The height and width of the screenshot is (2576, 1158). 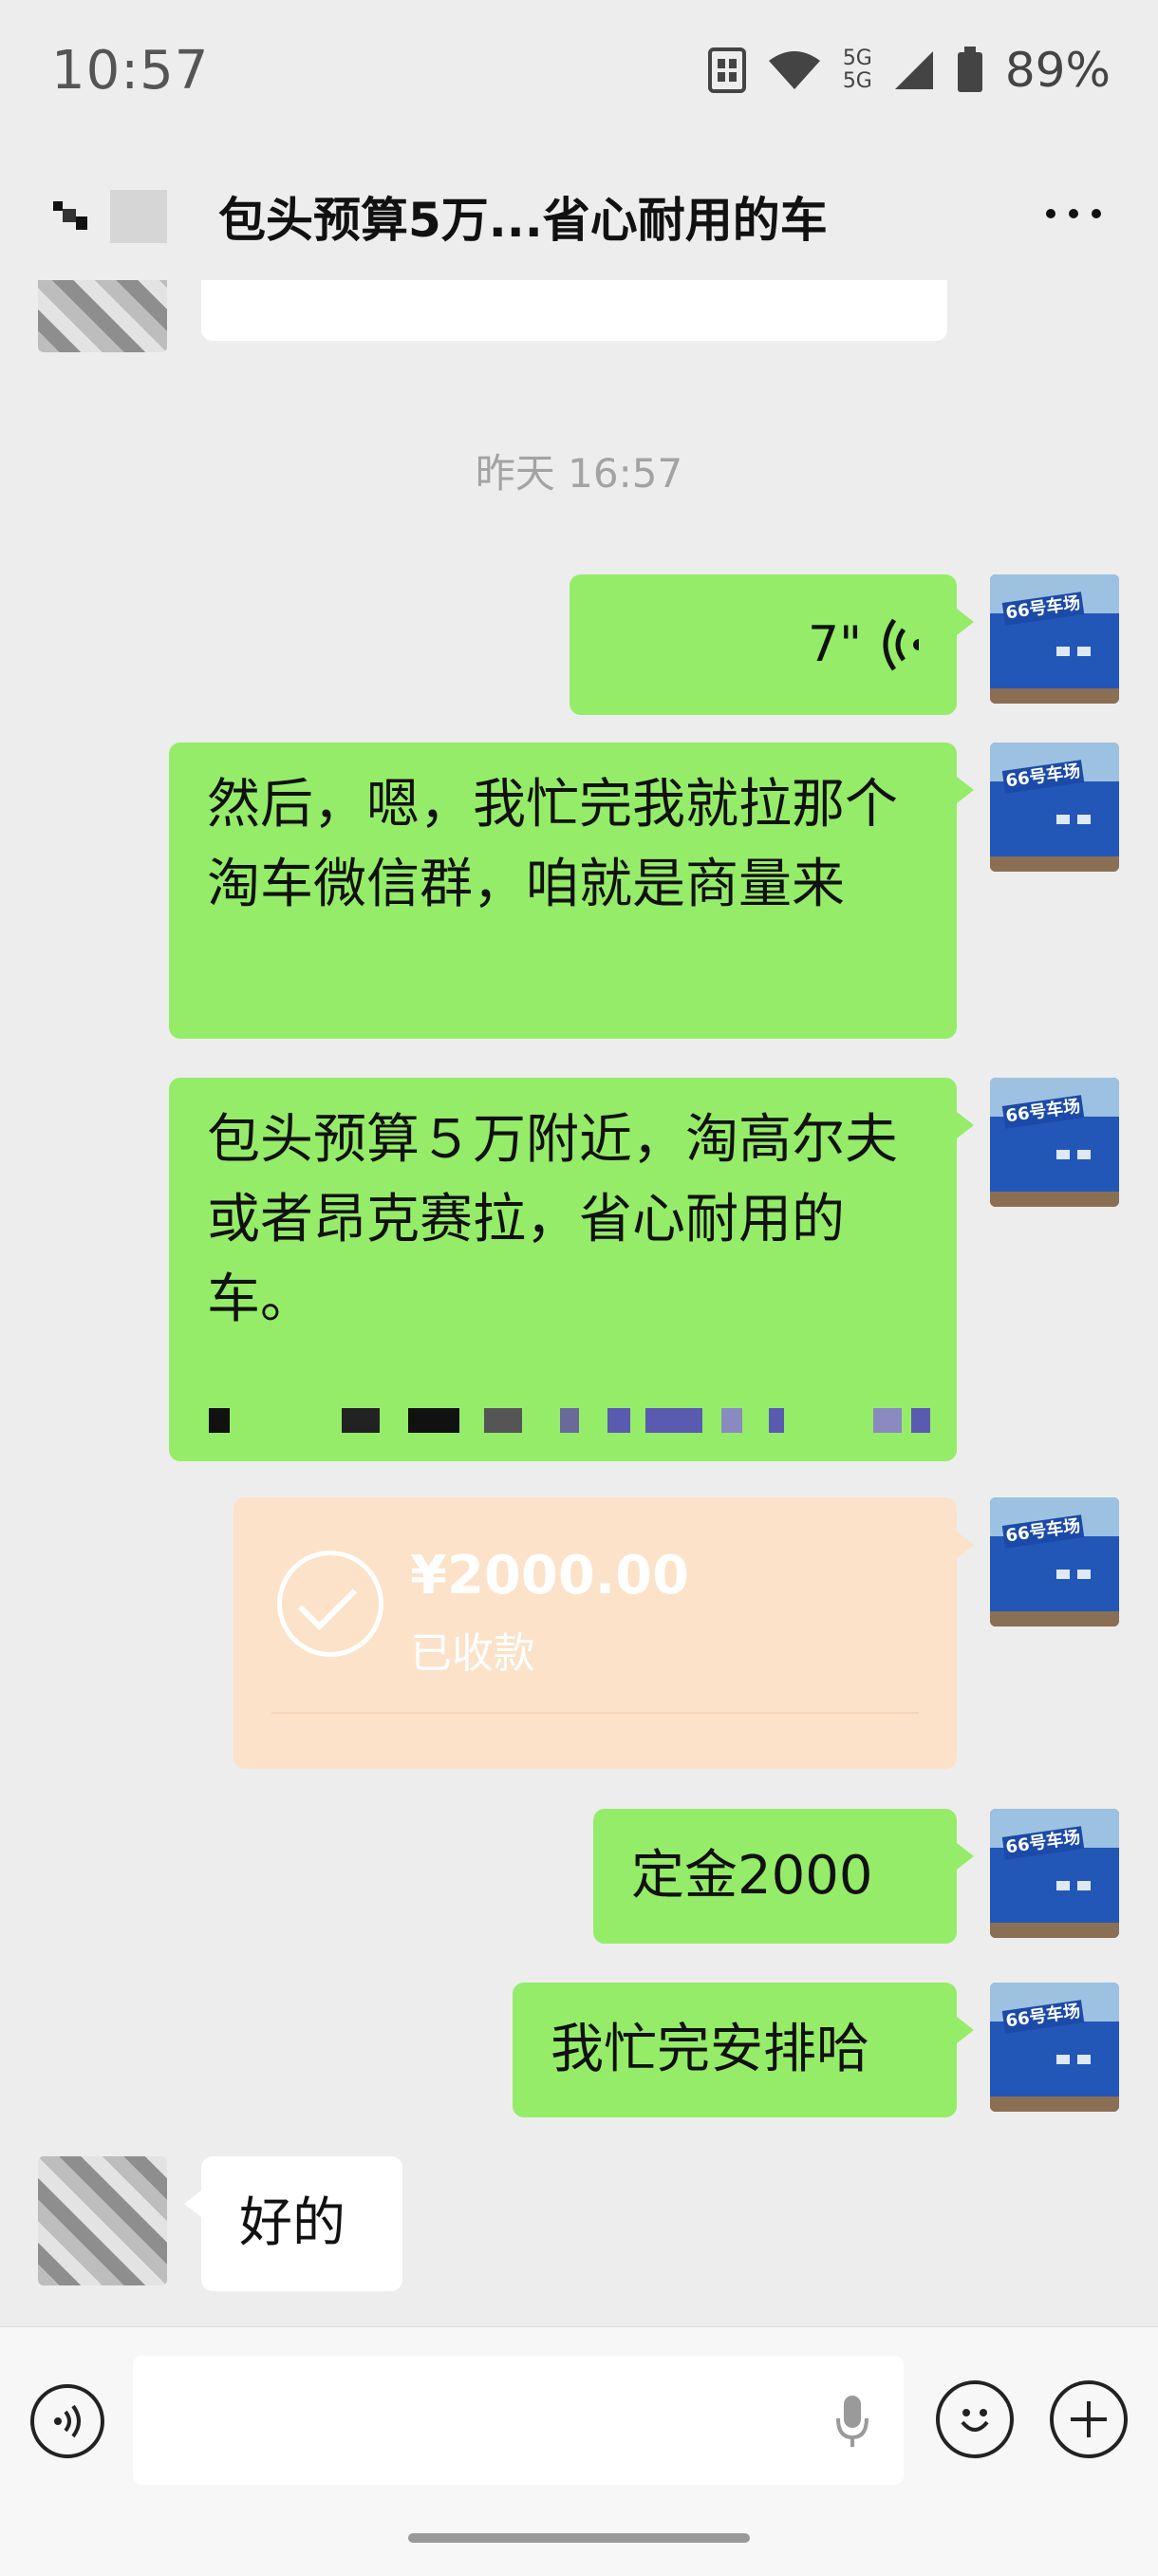 What do you see at coordinates (552, 1219) in the screenshot?
I see `message-text: 包头预算５万附近，淘高尔夫或者昂克赛拉，省心耐用的车。` at bounding box center [552, 1219].